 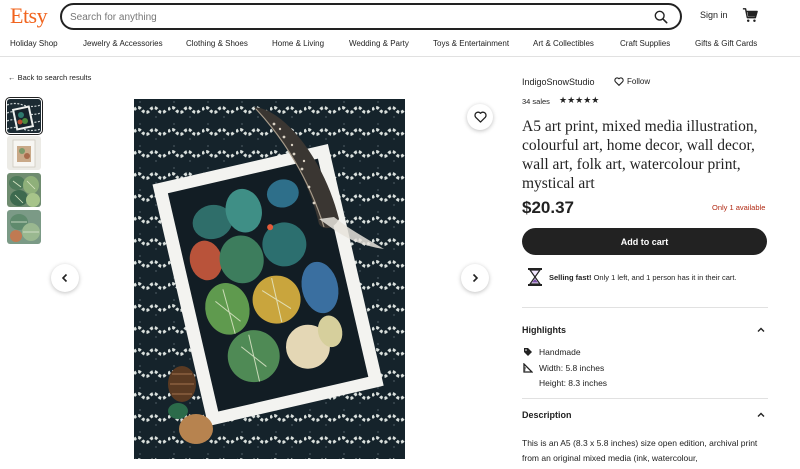 What do you see at coordinates (726, 43) in the screenshot?
I see `nav-item-gifts: Gifts & Gift Cards` at bounding box center [726, 43].